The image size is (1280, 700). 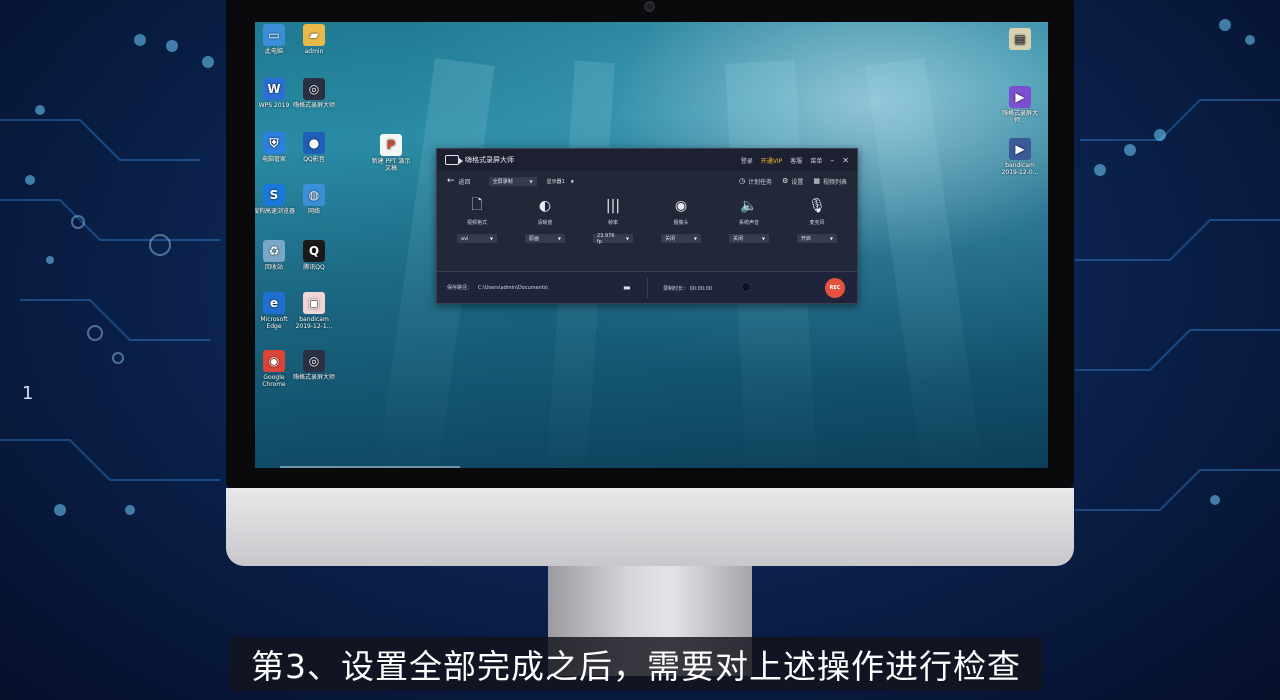 I want to click on control-label: 帧率, so click(x=612, y=223).